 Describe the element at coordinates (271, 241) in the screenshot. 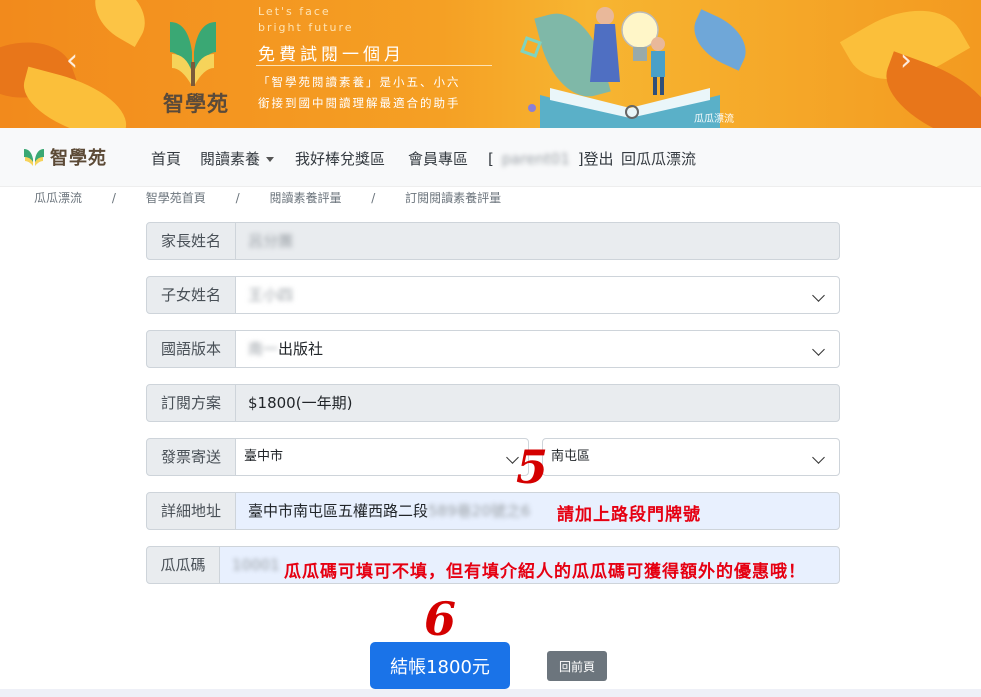

I see `parent-name-value: 呂分團` at that location.